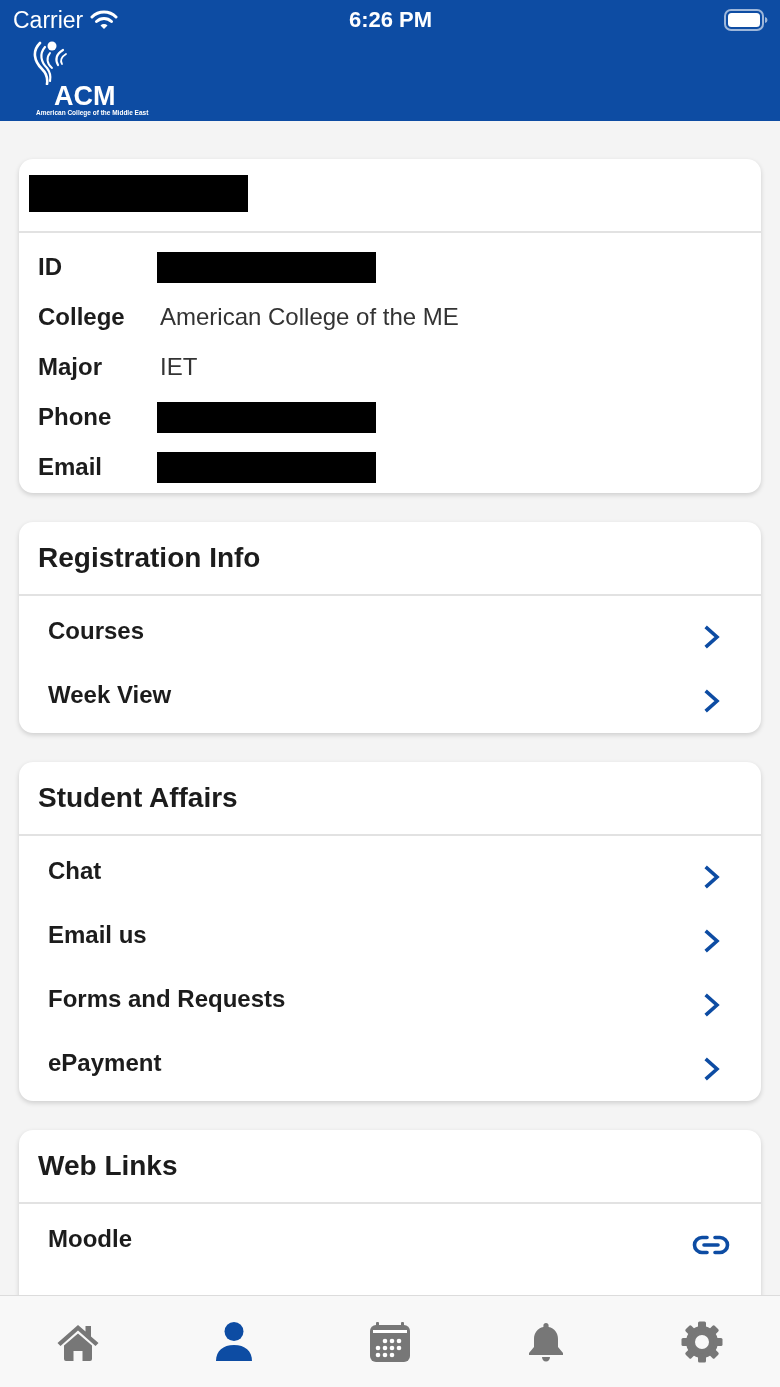 The height and width of the screenshot is (1387, 780). I want to click on menu-item: ePayment, so click(390, 1063).